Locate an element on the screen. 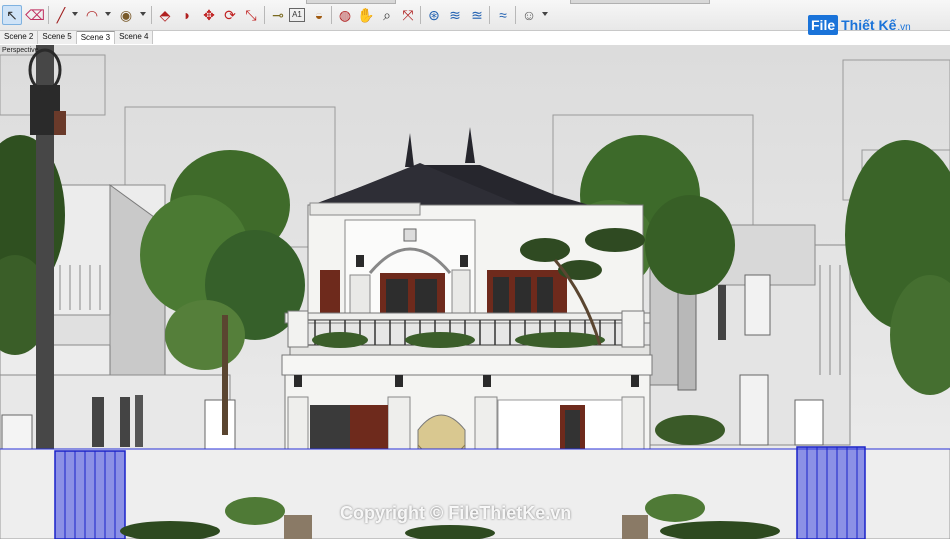  tab-scene-2: Scene 2 is located at coordinates (19, 37).